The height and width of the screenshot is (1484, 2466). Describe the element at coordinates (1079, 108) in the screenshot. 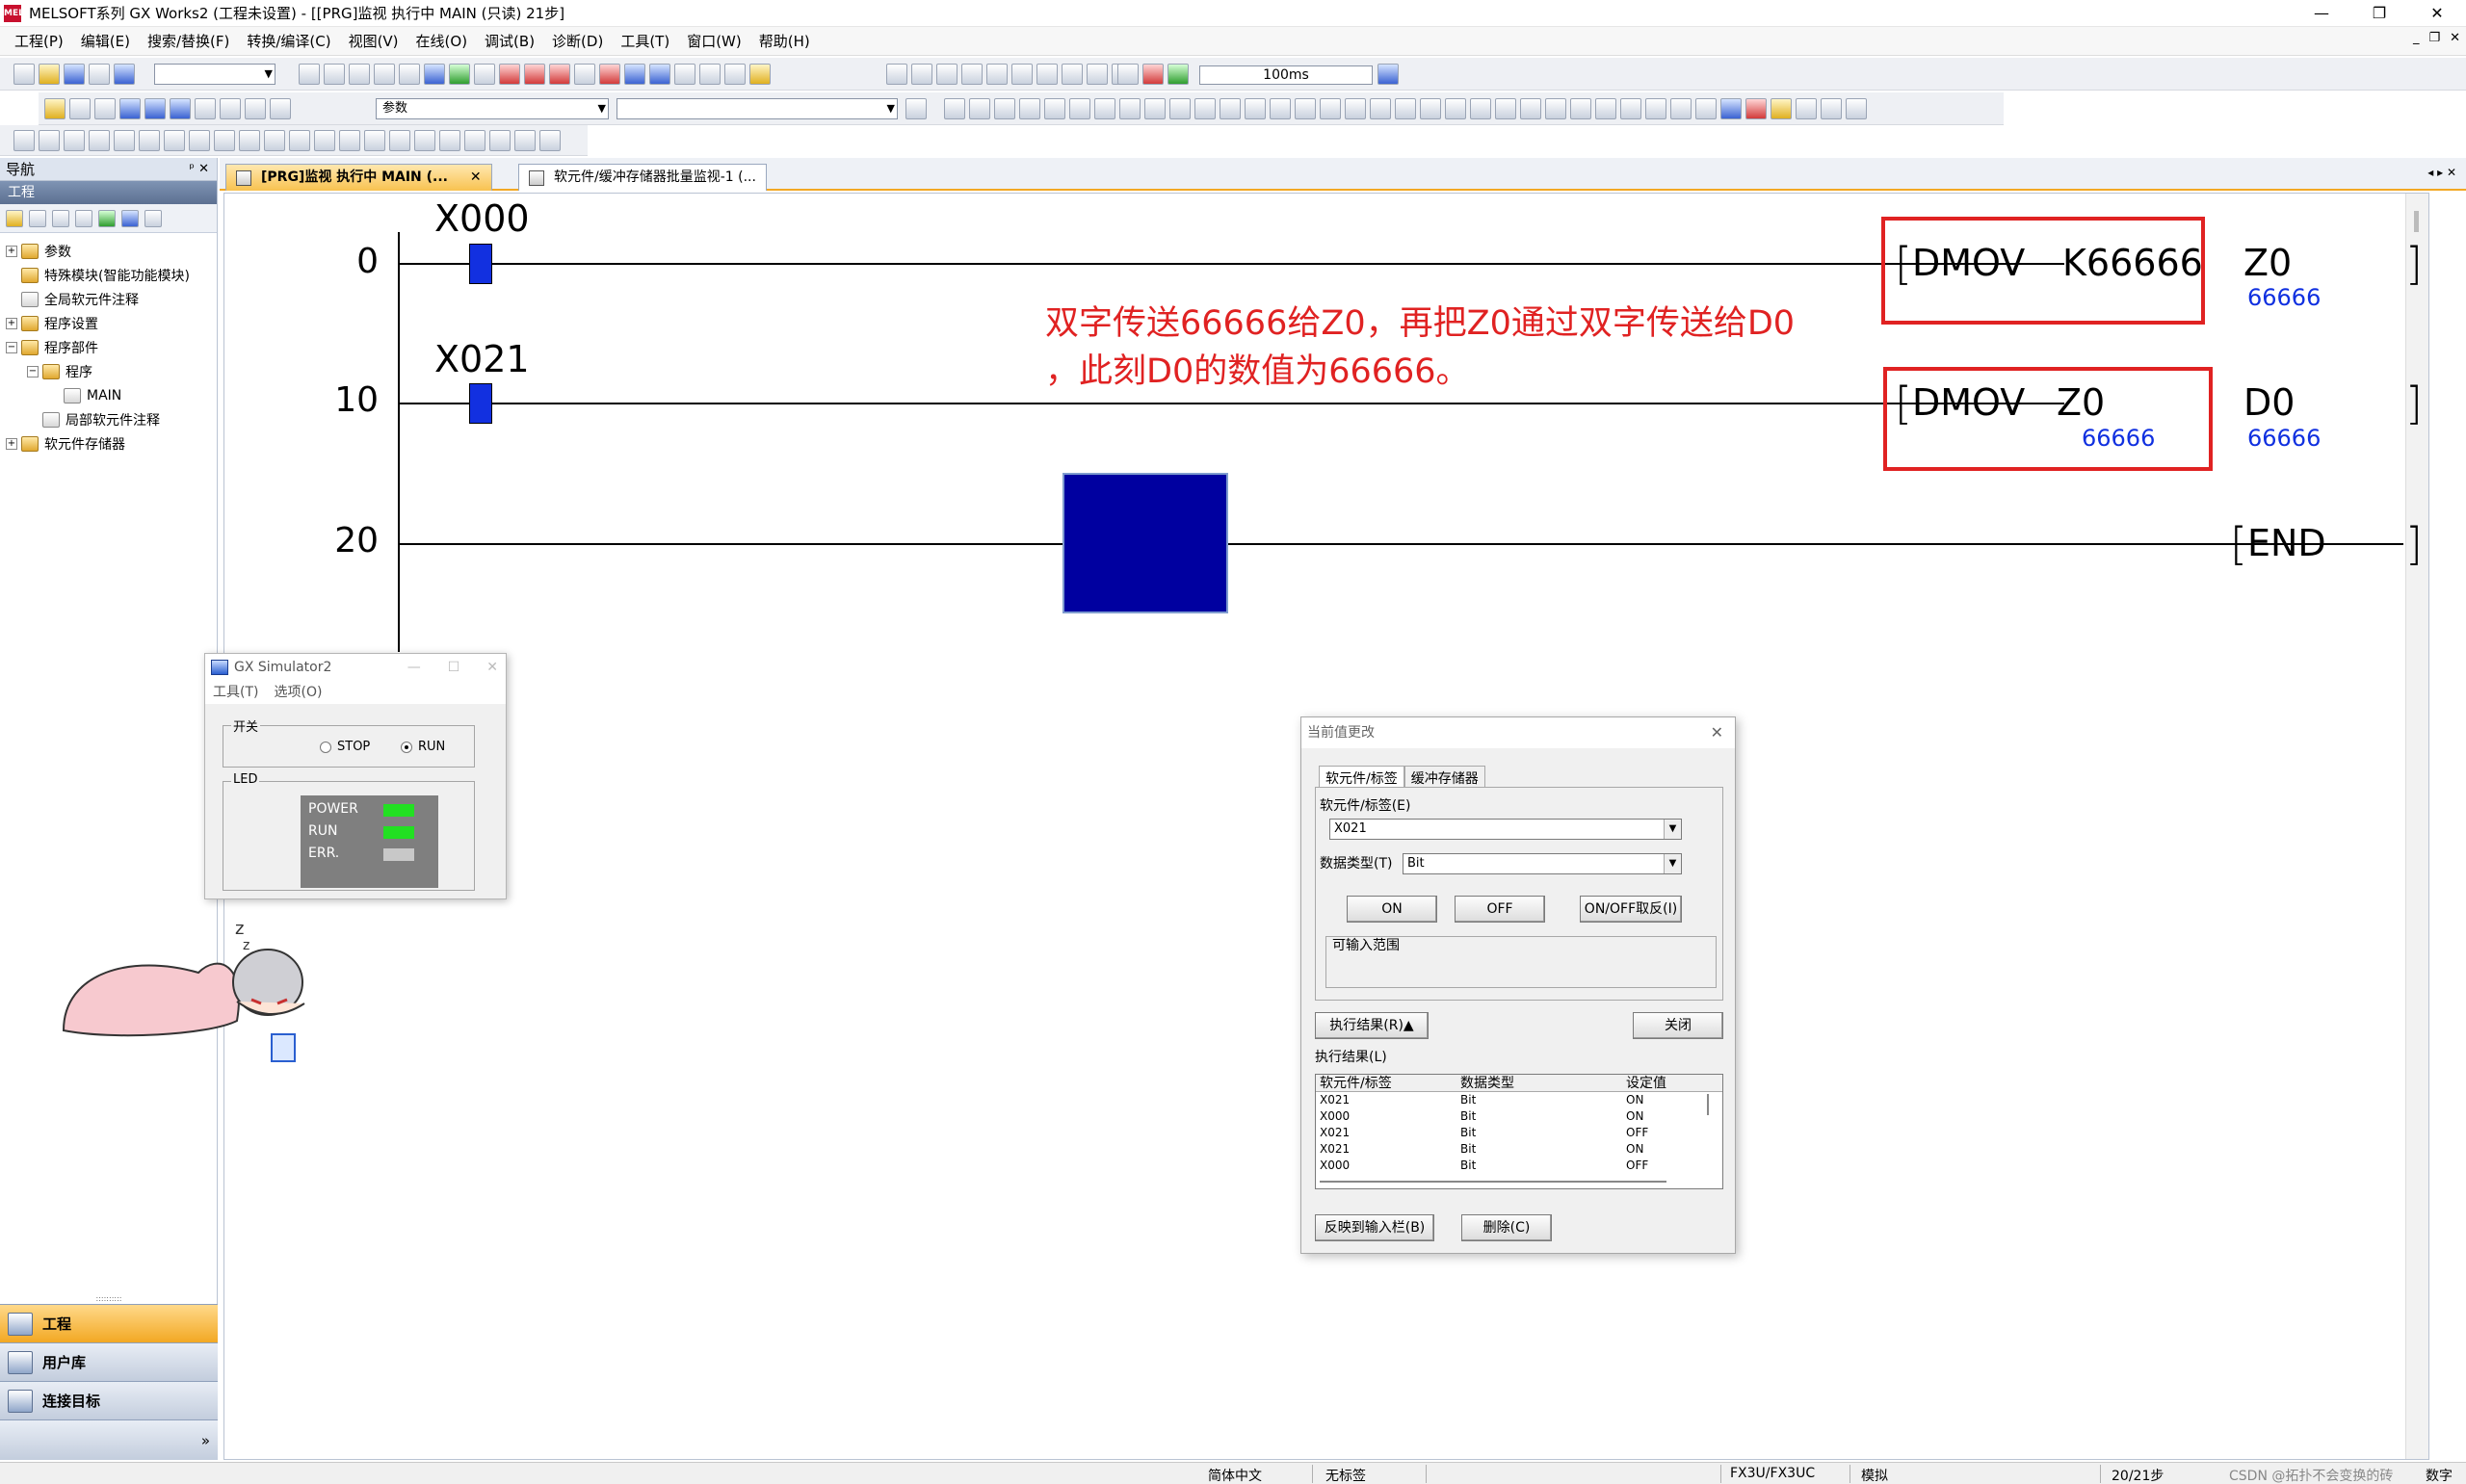

I see `instruction-icon` at that location.